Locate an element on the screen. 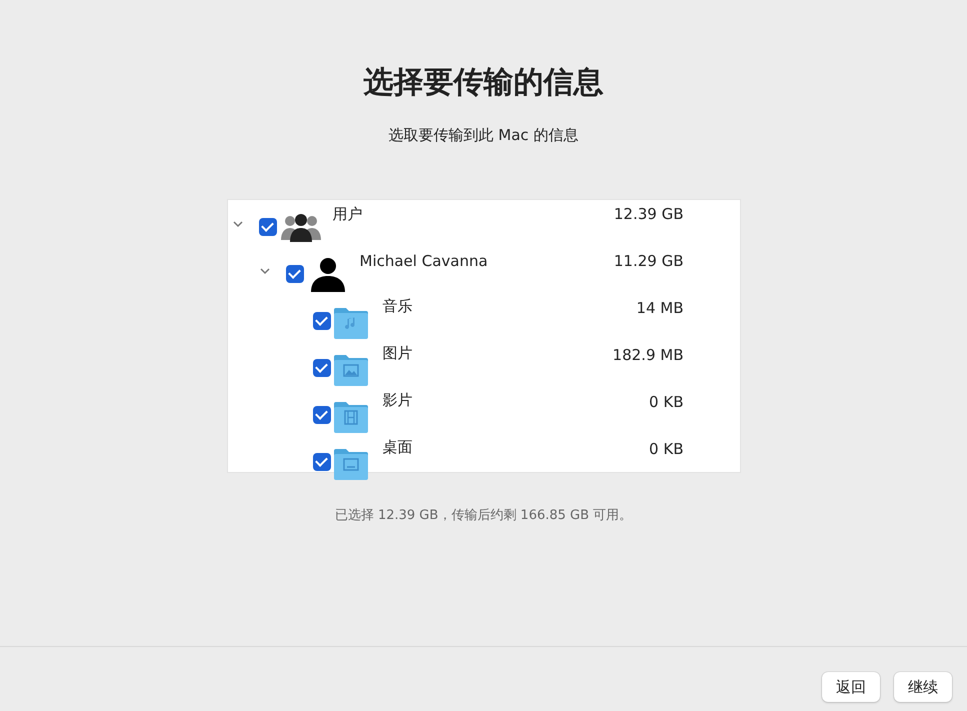 This screenshot has height=711, width=967. person-icon is located at coordinates (328, 274).